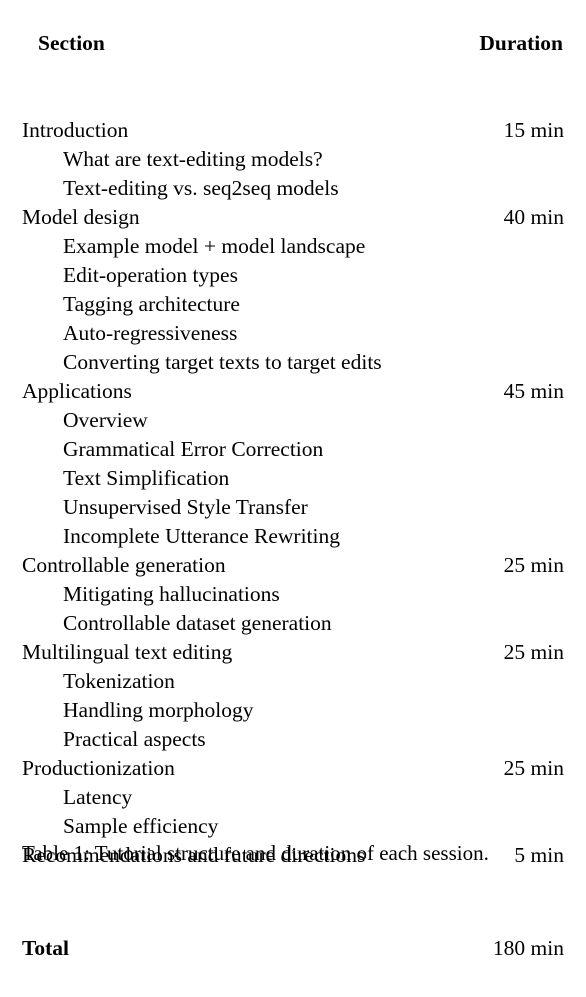 The height and width of the screenshot is (997, 586). Describe the element at coordinates (193, 159) in the screenshot. I see `subsection-label: What are text-editing models?` at that location.